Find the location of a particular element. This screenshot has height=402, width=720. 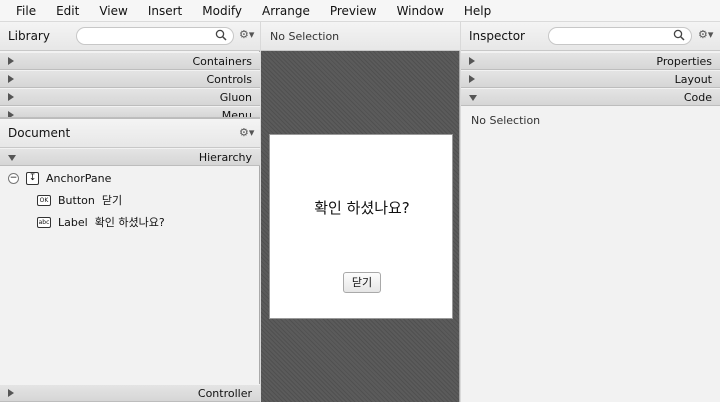

section-label: Layout is located at coordinates (693, 79).